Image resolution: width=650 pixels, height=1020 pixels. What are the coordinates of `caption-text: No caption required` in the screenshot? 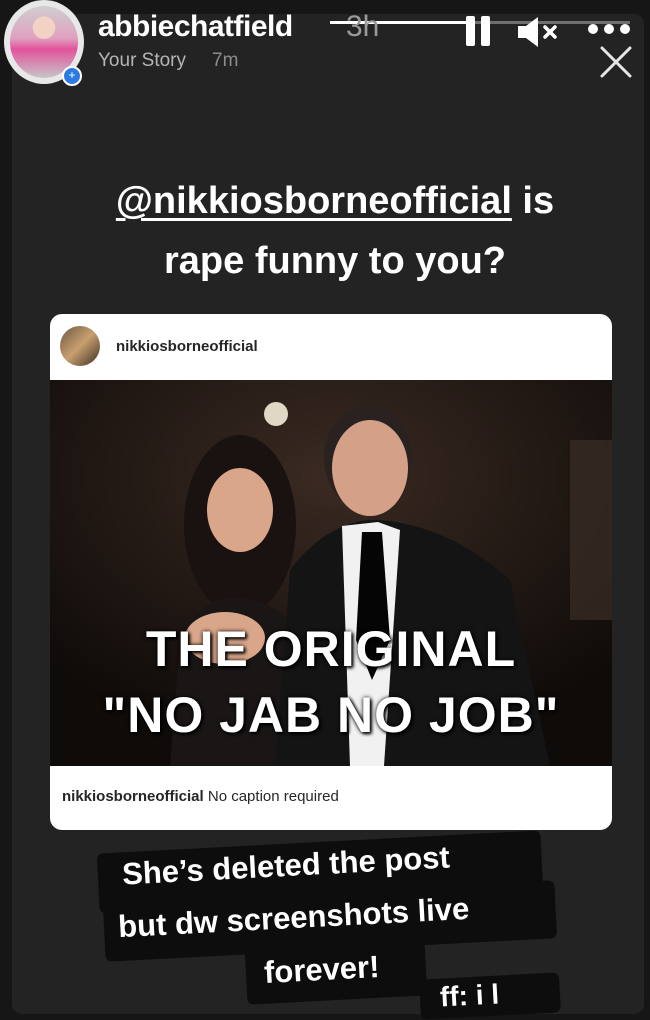 It's located at (271, 796).